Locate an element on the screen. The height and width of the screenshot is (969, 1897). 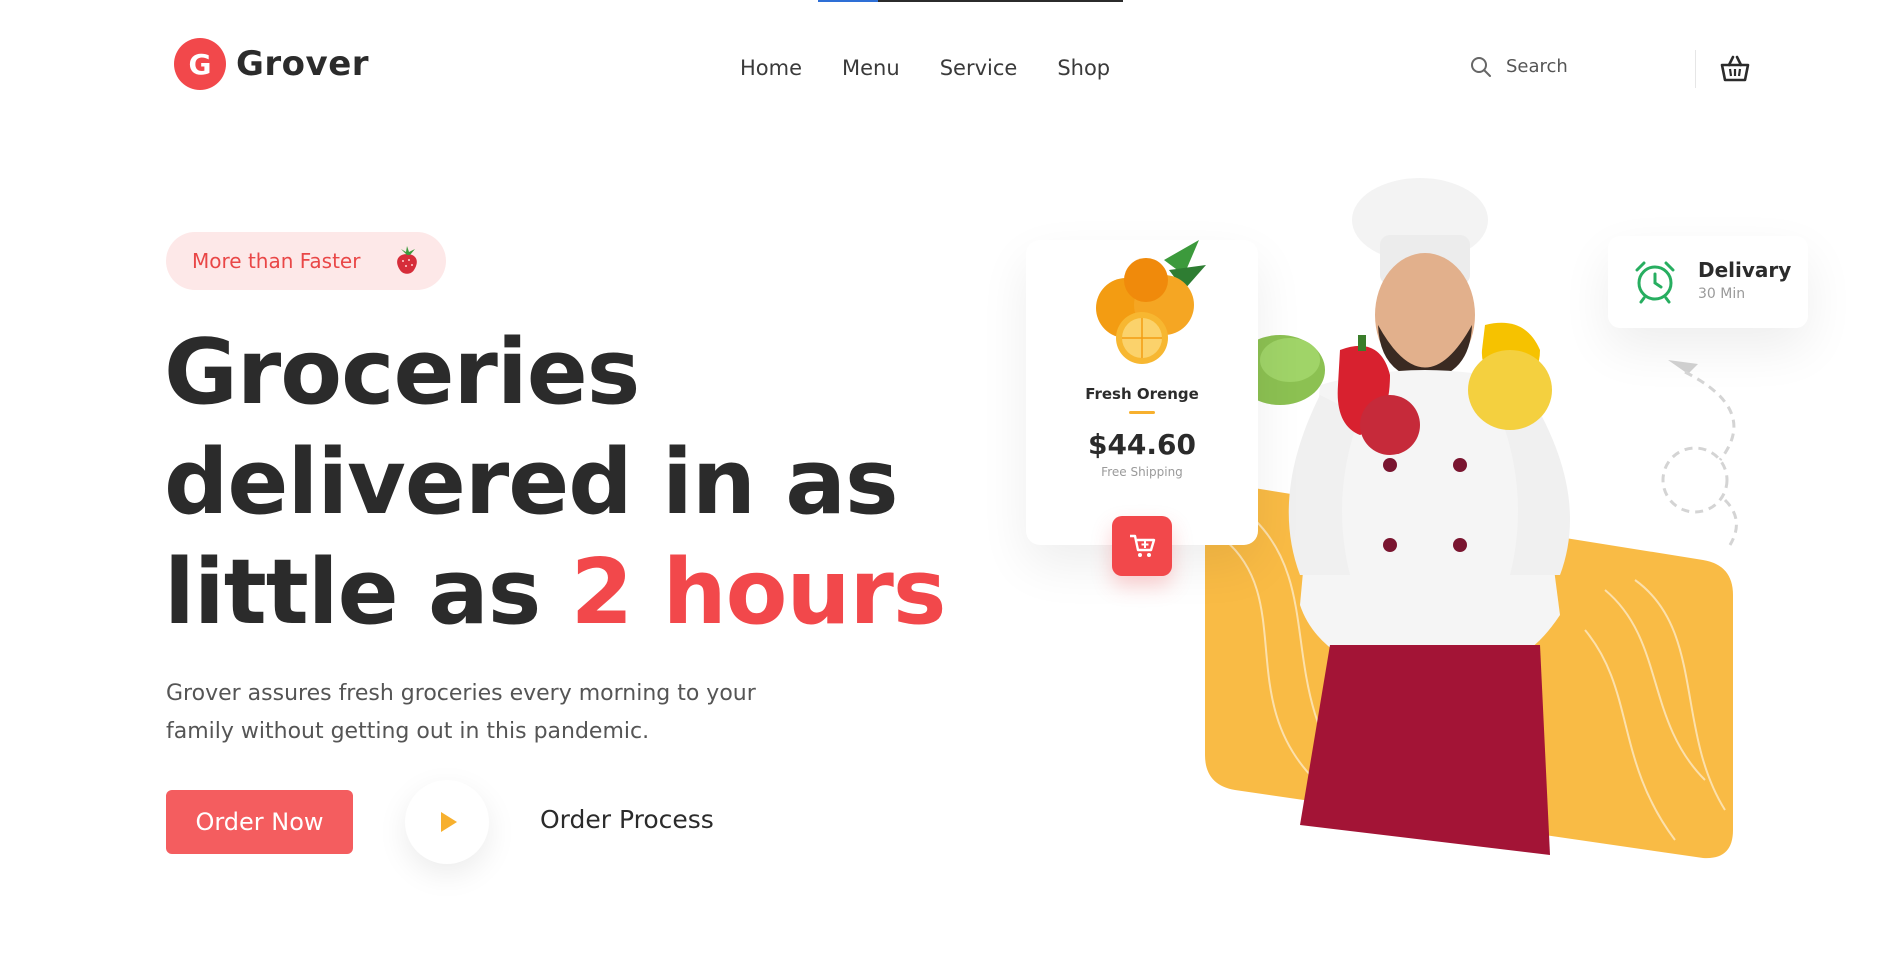
orange-fruit-image is located at coordinates (1151, 302).